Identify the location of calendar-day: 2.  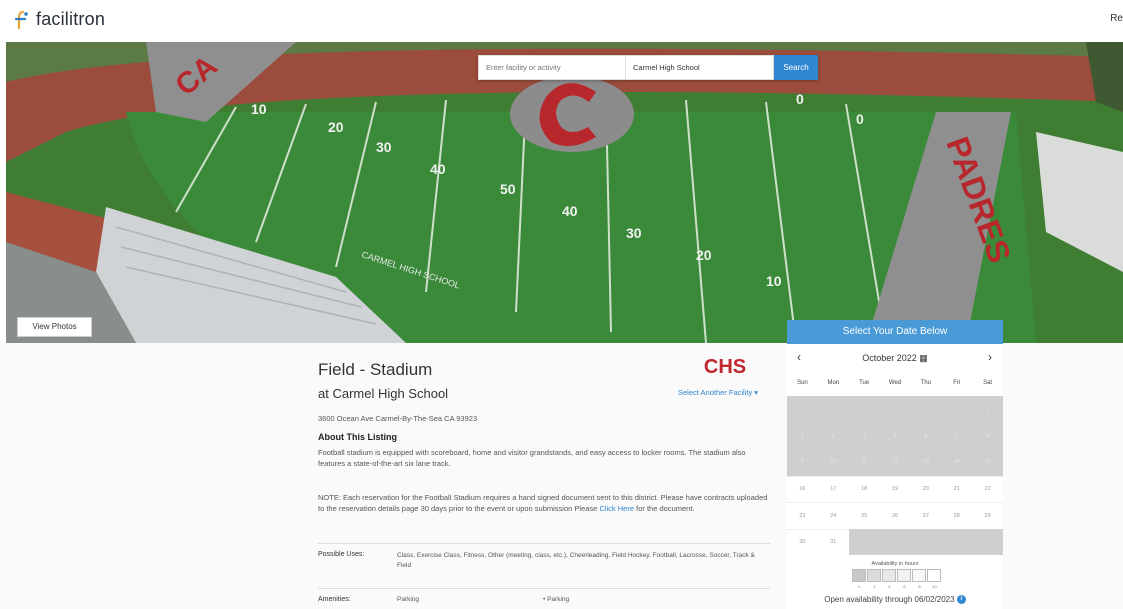
(802, 435).